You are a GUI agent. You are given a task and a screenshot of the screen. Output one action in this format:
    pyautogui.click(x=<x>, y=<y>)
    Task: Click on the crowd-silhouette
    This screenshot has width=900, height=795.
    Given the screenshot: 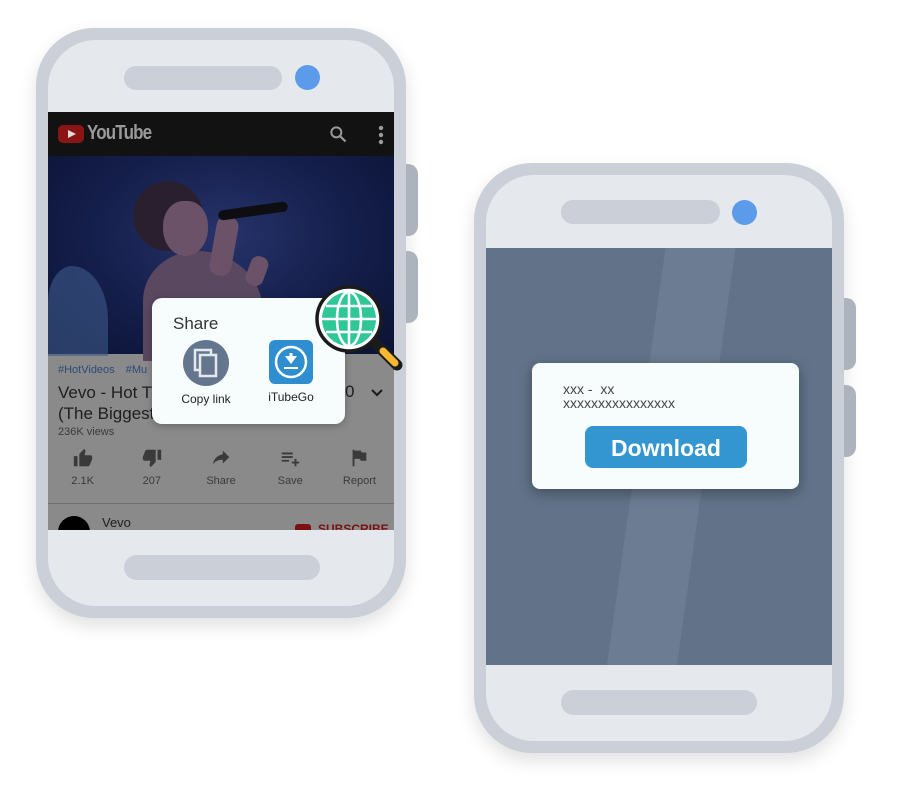 What is the action you would take?
    pyautogui.click(x=78, y=311)
    